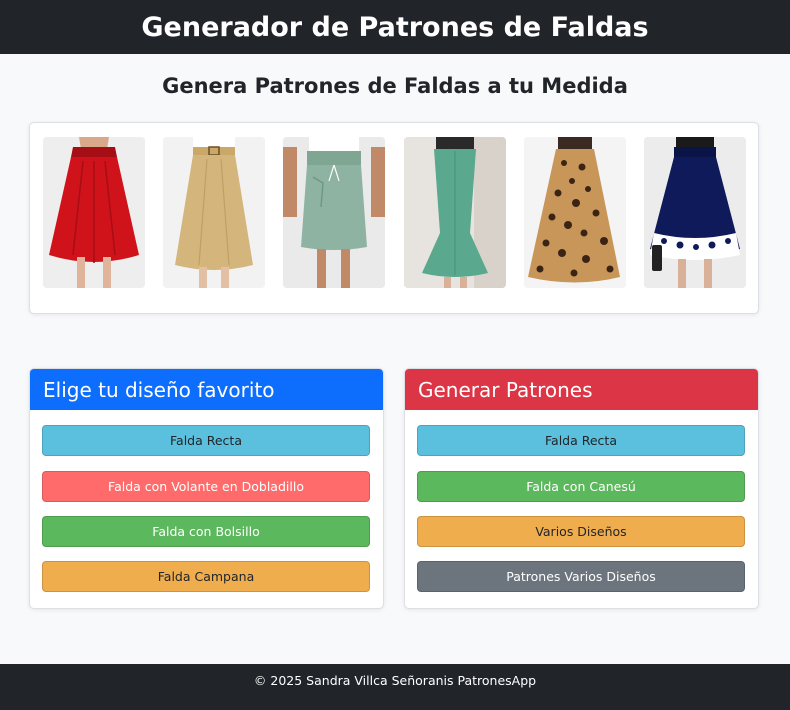  What do you see at coordinates (334, 212) in the screenshot?
I see `skirt-image-sage-pocket` at bounding box center [334, 212].